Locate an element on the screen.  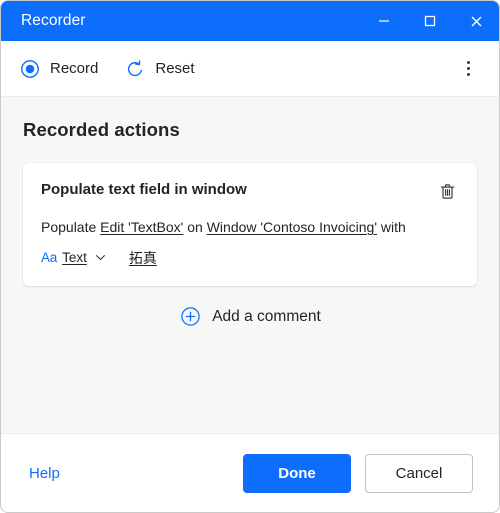
target-element-link: Edit 'TextBox' is located at coordinates (141, 227).